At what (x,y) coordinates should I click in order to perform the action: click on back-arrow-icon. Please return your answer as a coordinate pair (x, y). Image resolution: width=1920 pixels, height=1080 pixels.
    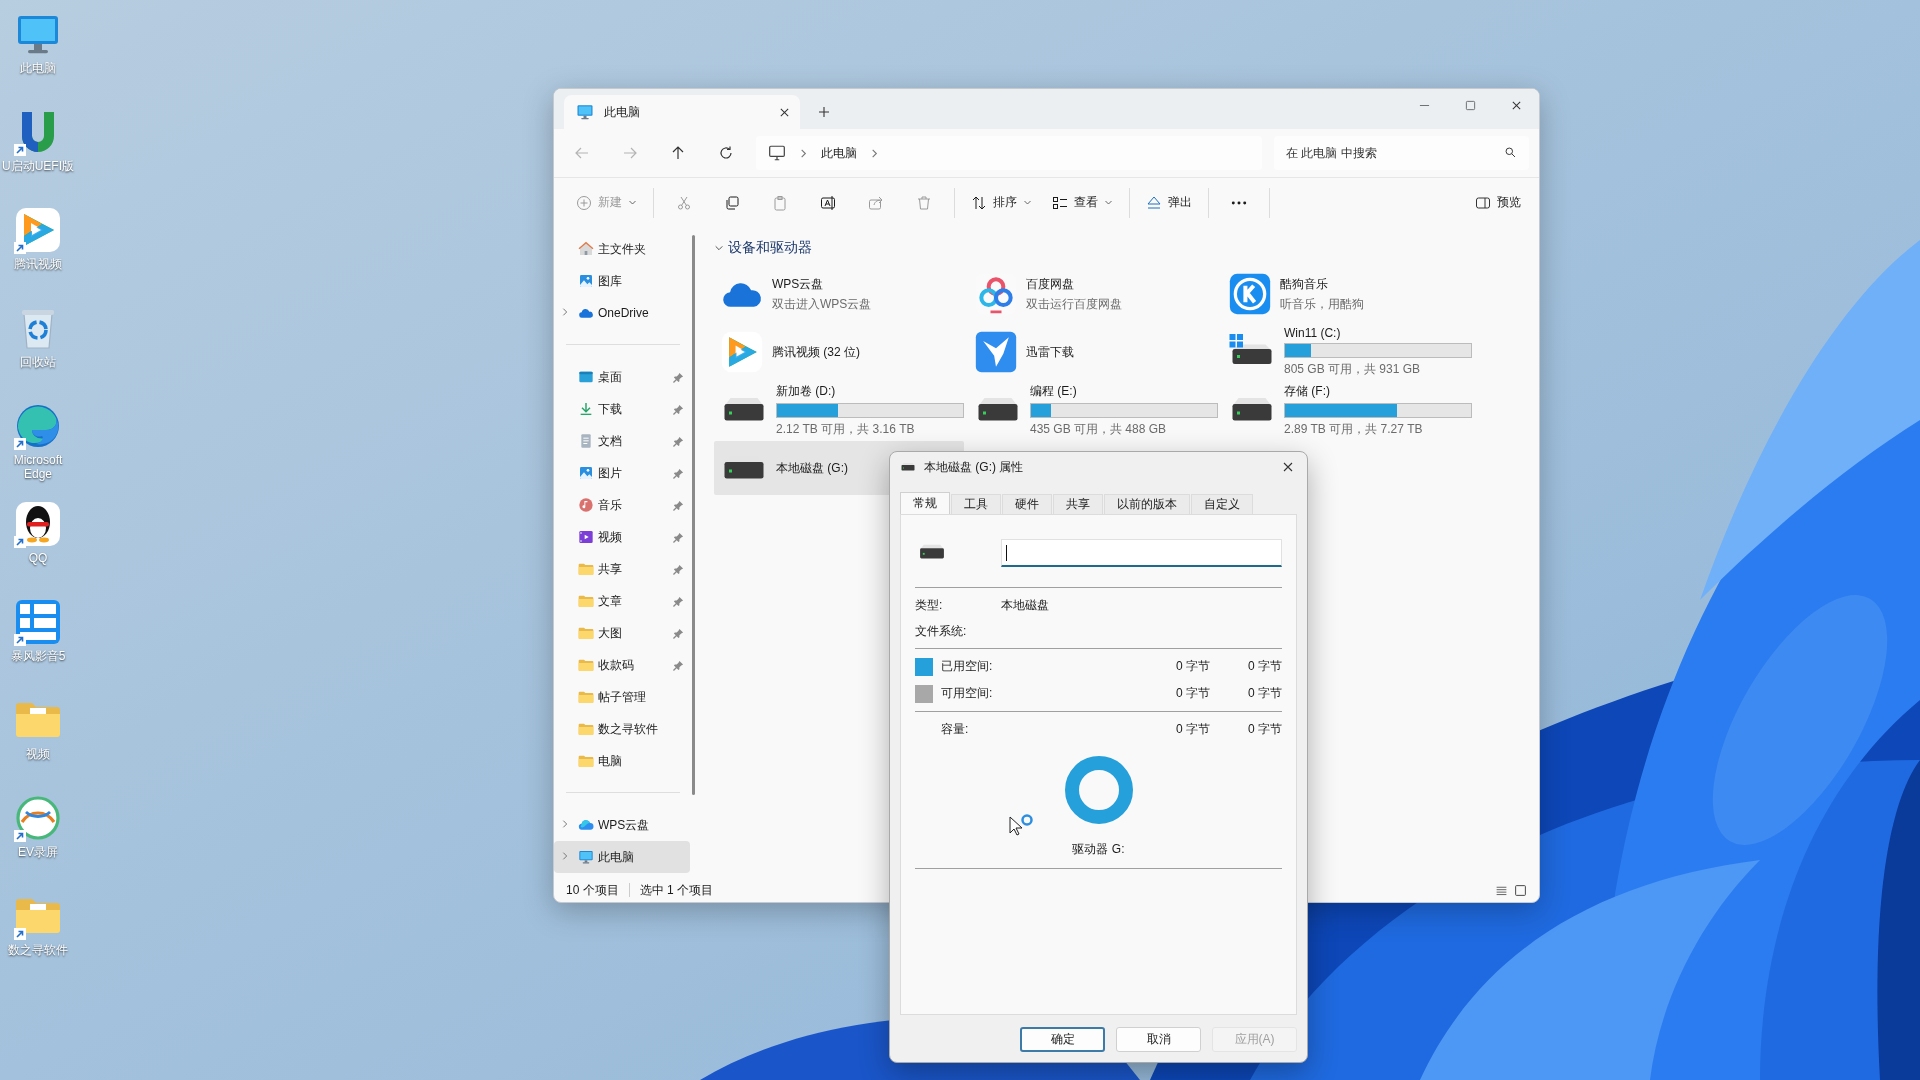
    Looking at the image, I should click on (582, 153).